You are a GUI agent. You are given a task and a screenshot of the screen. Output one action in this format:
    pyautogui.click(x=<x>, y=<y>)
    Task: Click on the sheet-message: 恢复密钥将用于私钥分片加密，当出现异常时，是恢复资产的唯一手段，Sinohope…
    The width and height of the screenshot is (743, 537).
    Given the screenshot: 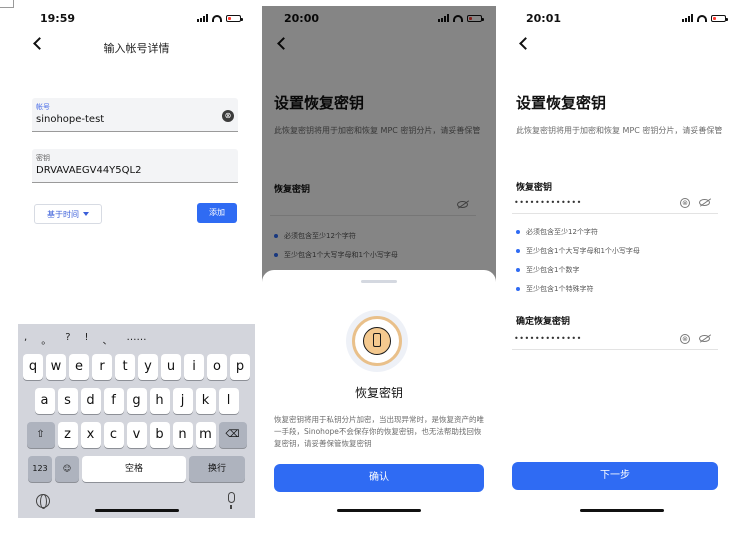 What is the action you would take?
    pyautogui.click(x=379, y=431)
    